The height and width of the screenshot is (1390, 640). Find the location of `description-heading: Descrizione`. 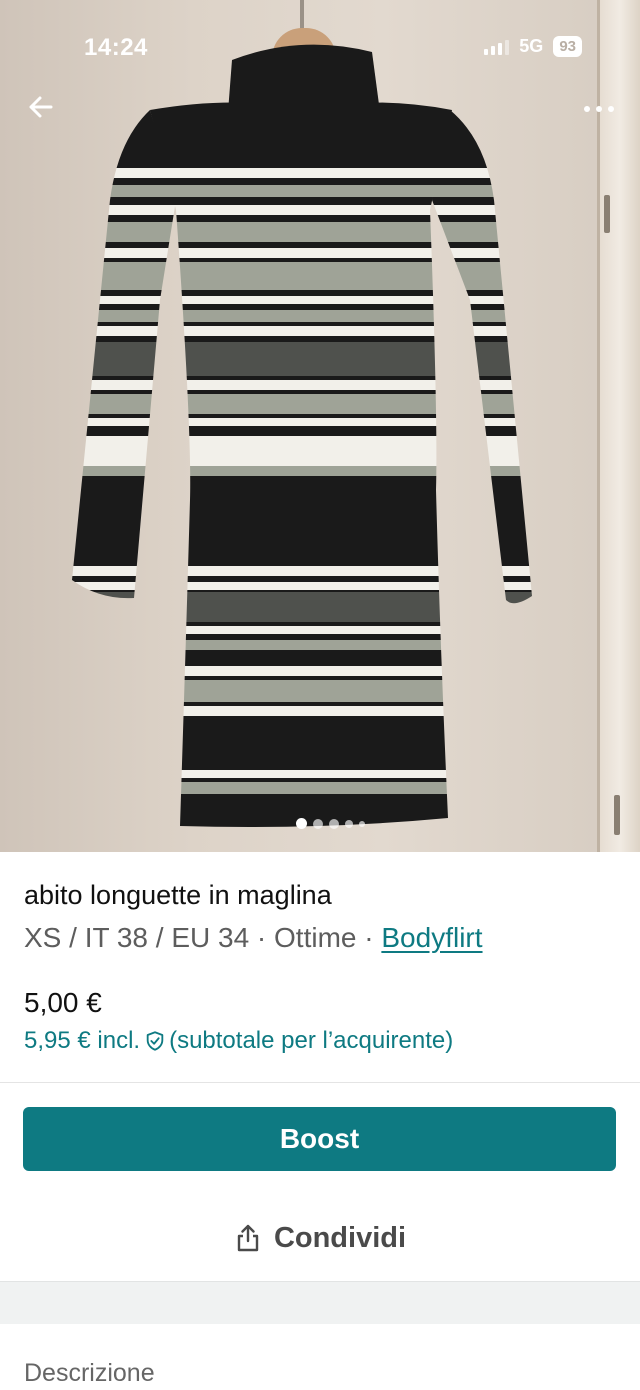

description-heading: Descrizione is located at coordinates (89, 1373).